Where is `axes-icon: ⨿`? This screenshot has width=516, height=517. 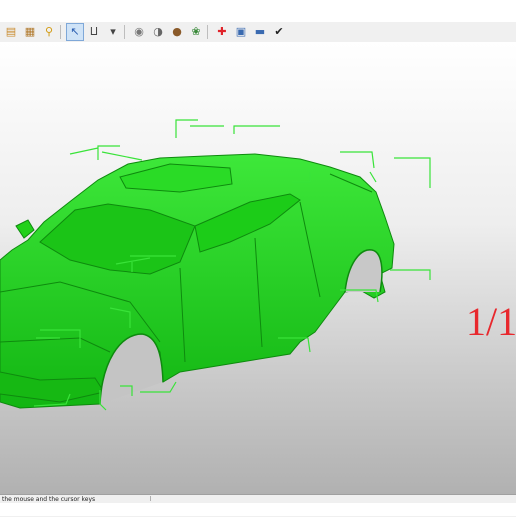 axes-icon: ⨿ is located at coordinates (94, 32).